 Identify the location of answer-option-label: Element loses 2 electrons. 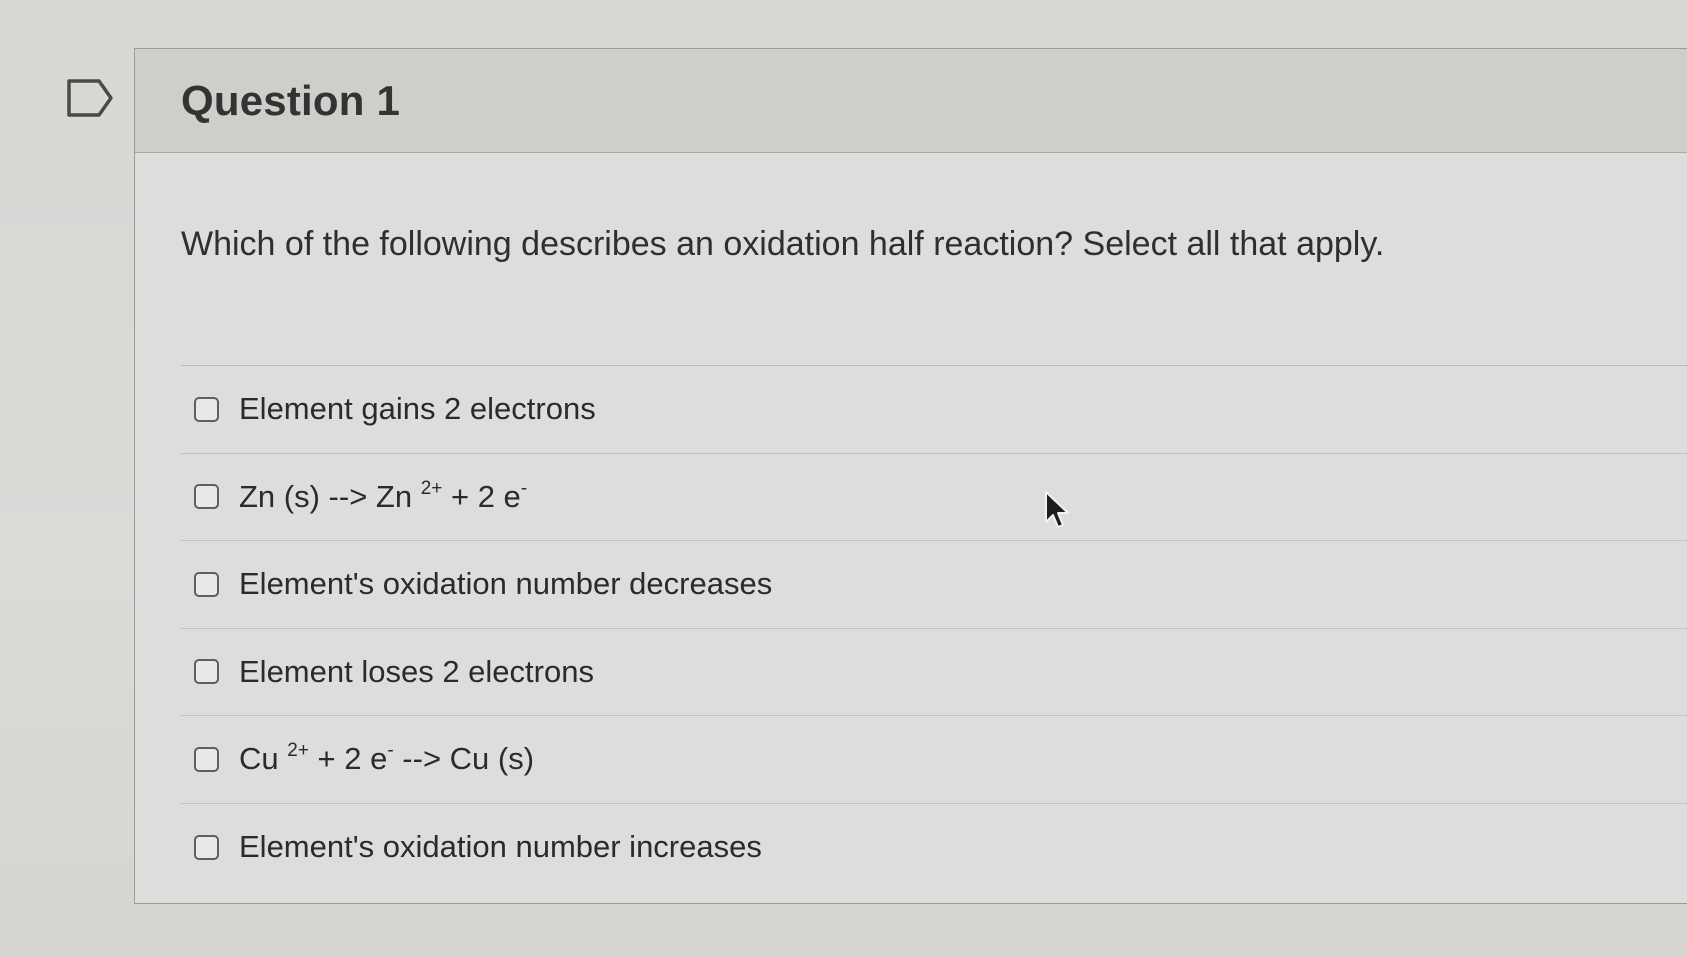
(416, 671).